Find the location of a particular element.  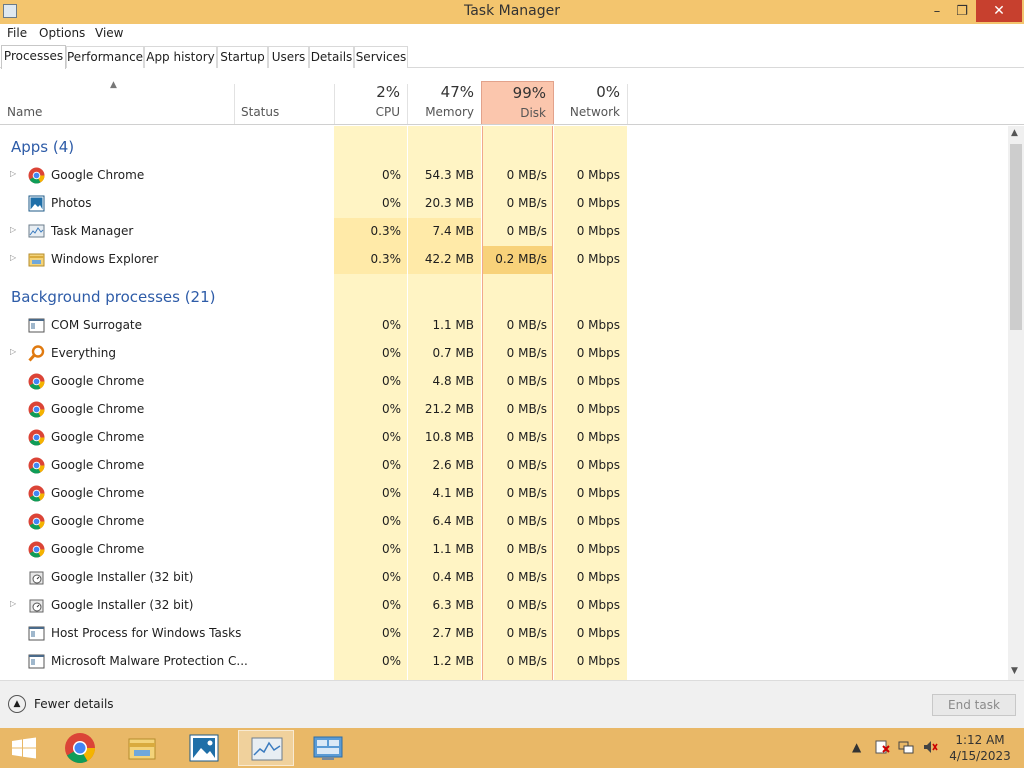

clock: 1:12 AM 4/15/2023 is located at coordinates (980, 748).